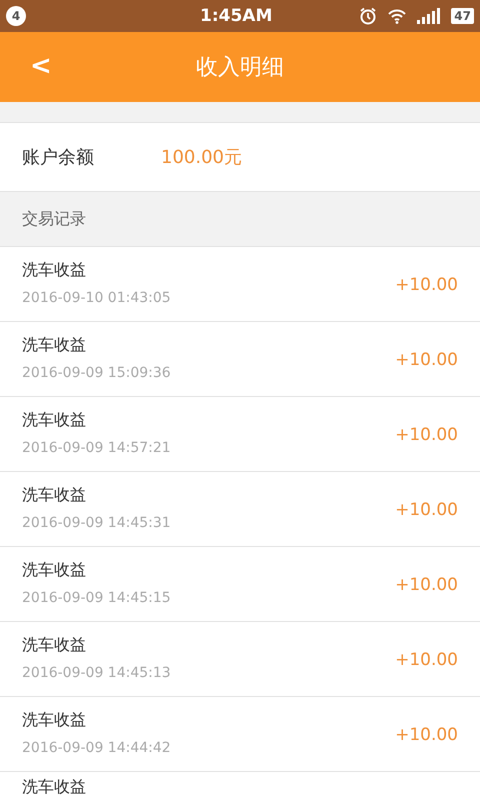  I want to click on transaction-time: 2016-09-09 15:09:36, so click(96, 373).